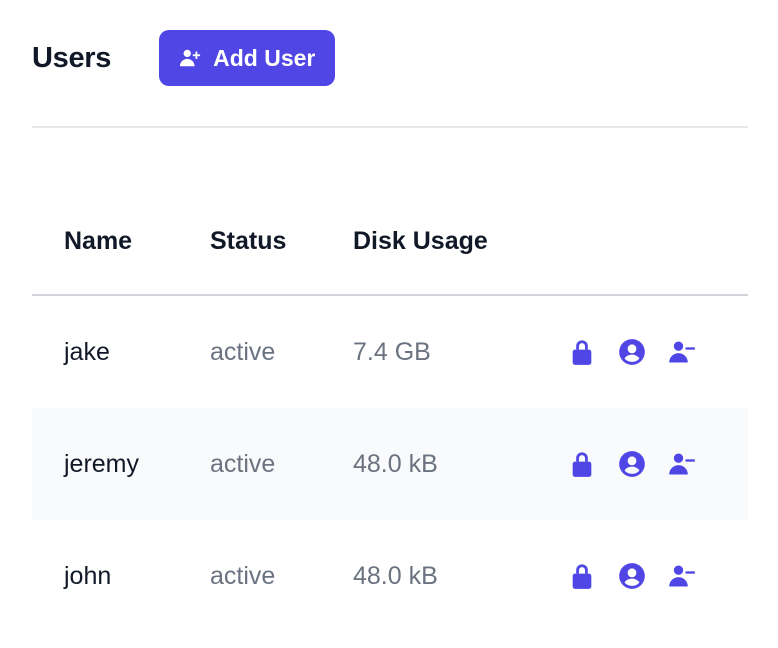  What do you see at coordinates (102, 463) in the screenshot?
I see `user-name: jeremy` at bounding box center [102, 463].